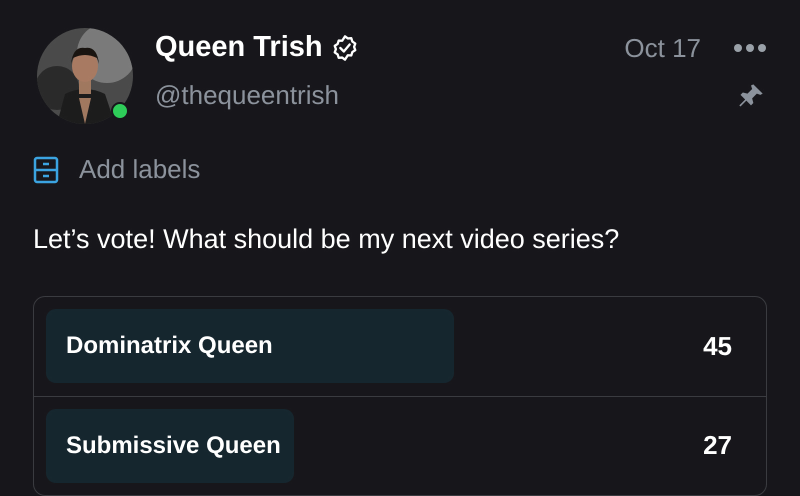 The height and width of the screenshot is (496, 800). What do you see at coordinates (247, 95) in the screenshot?
I see `user-handle: @thequeentrish` at bounding box center [247, 95].